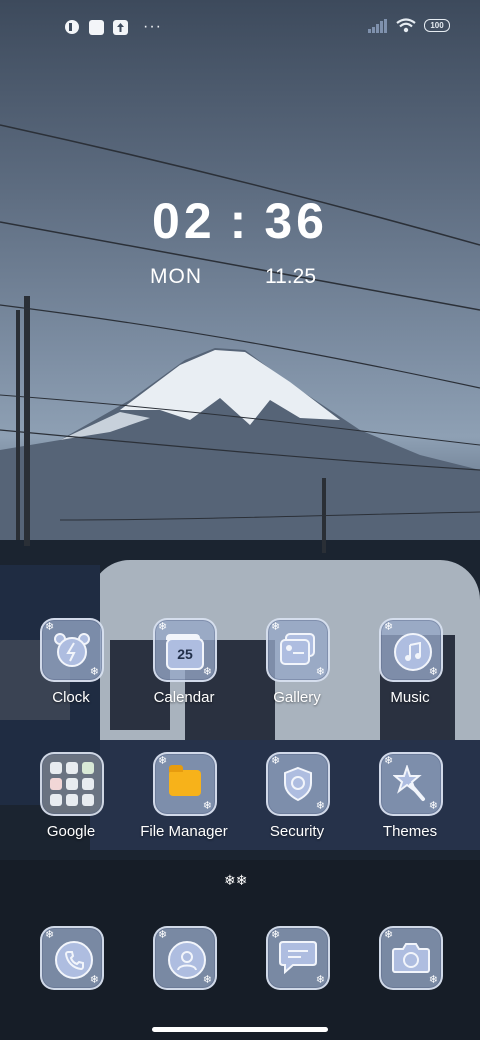 This screenshot has height=1040, width=480. Describe the element at coordinates (184, 831) in the screenshot. I see `app-label: File Manager` at that location.